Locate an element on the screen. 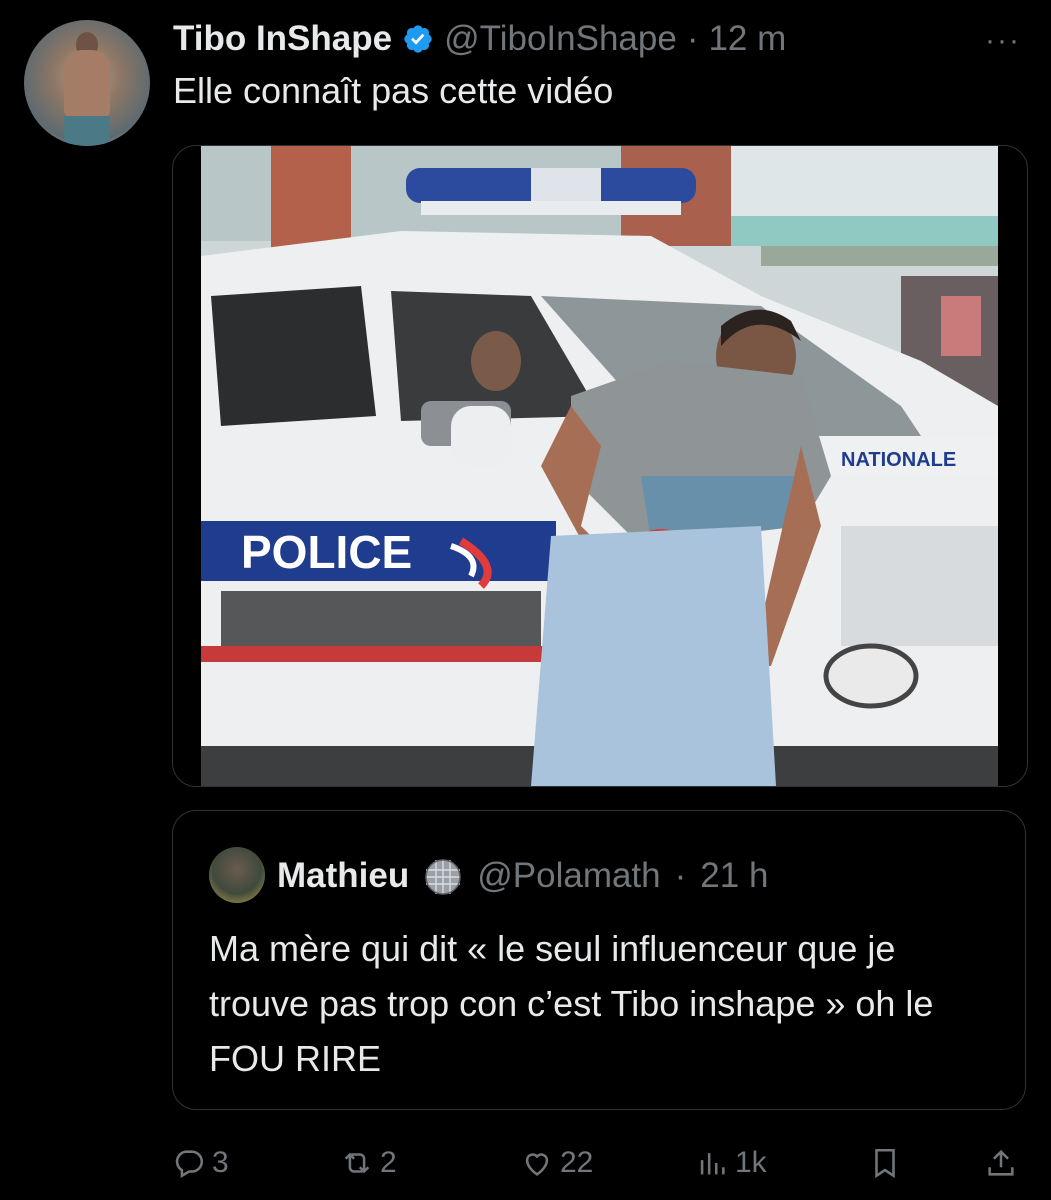 The image size is (1051, 1200). police-nationale-lettering: NATIONALE is located at coordinates (898, 460).